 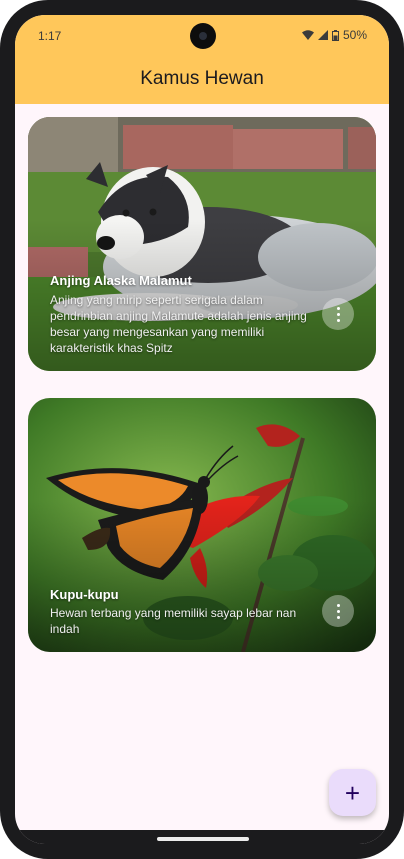 I want to click on signal-icon, so click(x=322, y=35).